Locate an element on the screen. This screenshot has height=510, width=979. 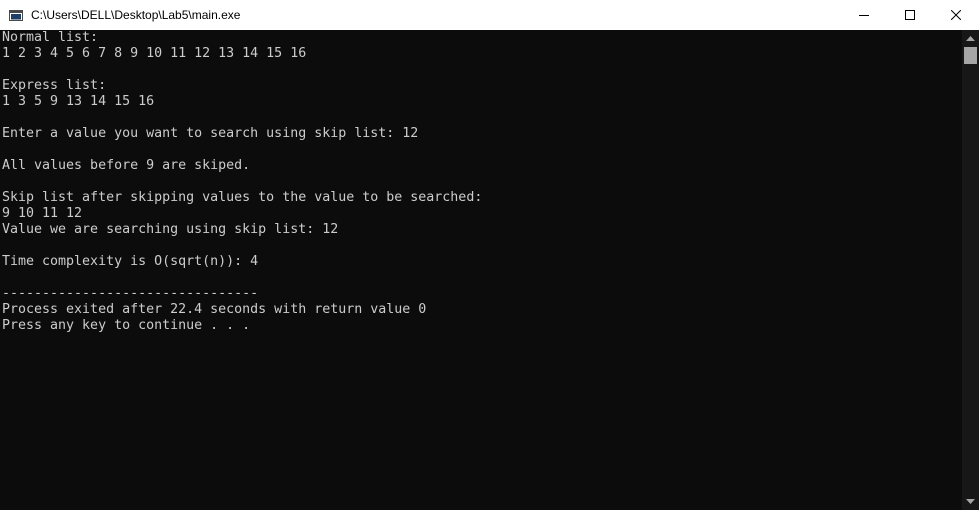
console-line: 1 3 5 9 13 14 15 16 is located at coordinates (78, 101).